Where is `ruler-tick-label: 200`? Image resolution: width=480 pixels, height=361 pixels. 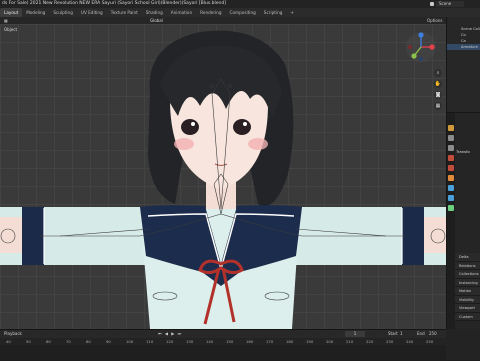
ruler-tick-label: 200 is located at coordinates (330, 341).